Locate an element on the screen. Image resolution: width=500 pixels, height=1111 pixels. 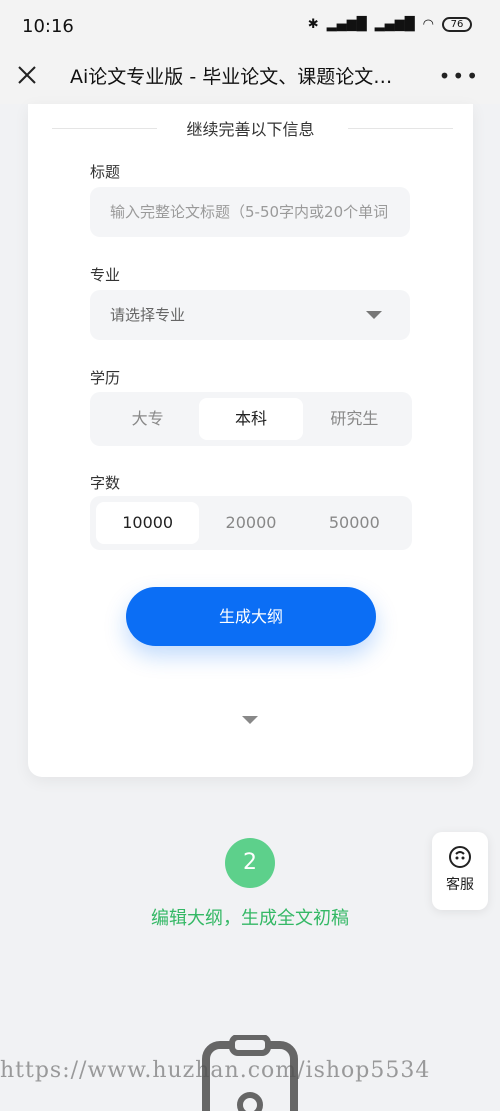
generate-outline-button: 生成大纲 is located at coordinates (251, 616).